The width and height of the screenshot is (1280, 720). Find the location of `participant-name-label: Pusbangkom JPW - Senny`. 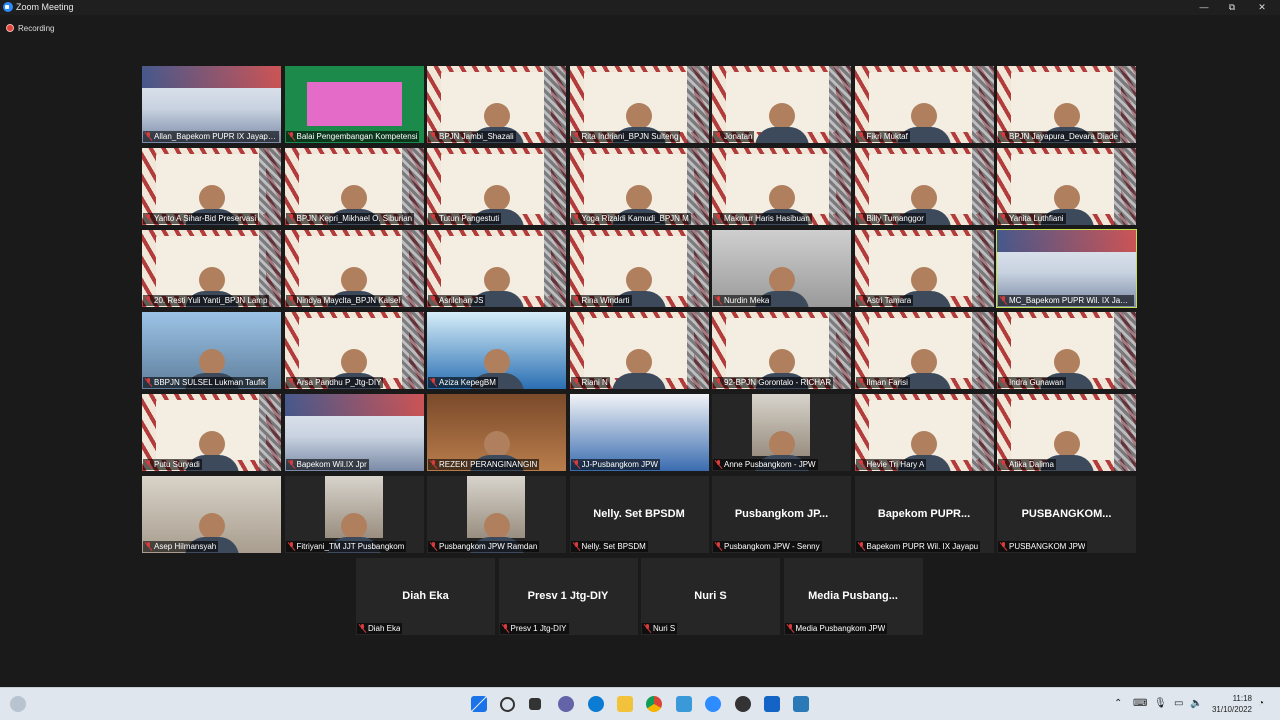

participant-name-label: Pusbangkom JPW - Senny is located at coordinates (767, 546).